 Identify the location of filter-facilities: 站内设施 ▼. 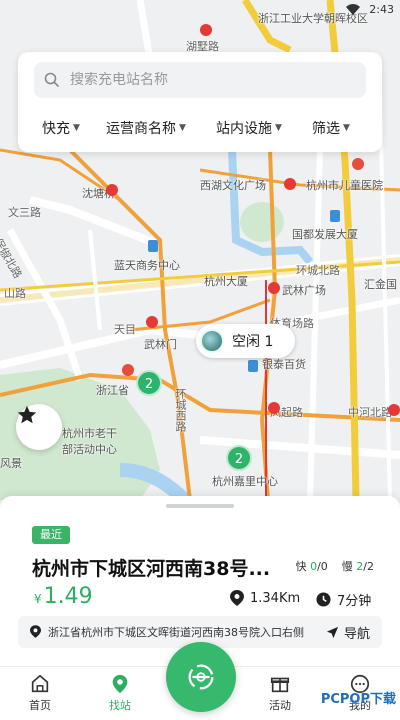
(249, 128).